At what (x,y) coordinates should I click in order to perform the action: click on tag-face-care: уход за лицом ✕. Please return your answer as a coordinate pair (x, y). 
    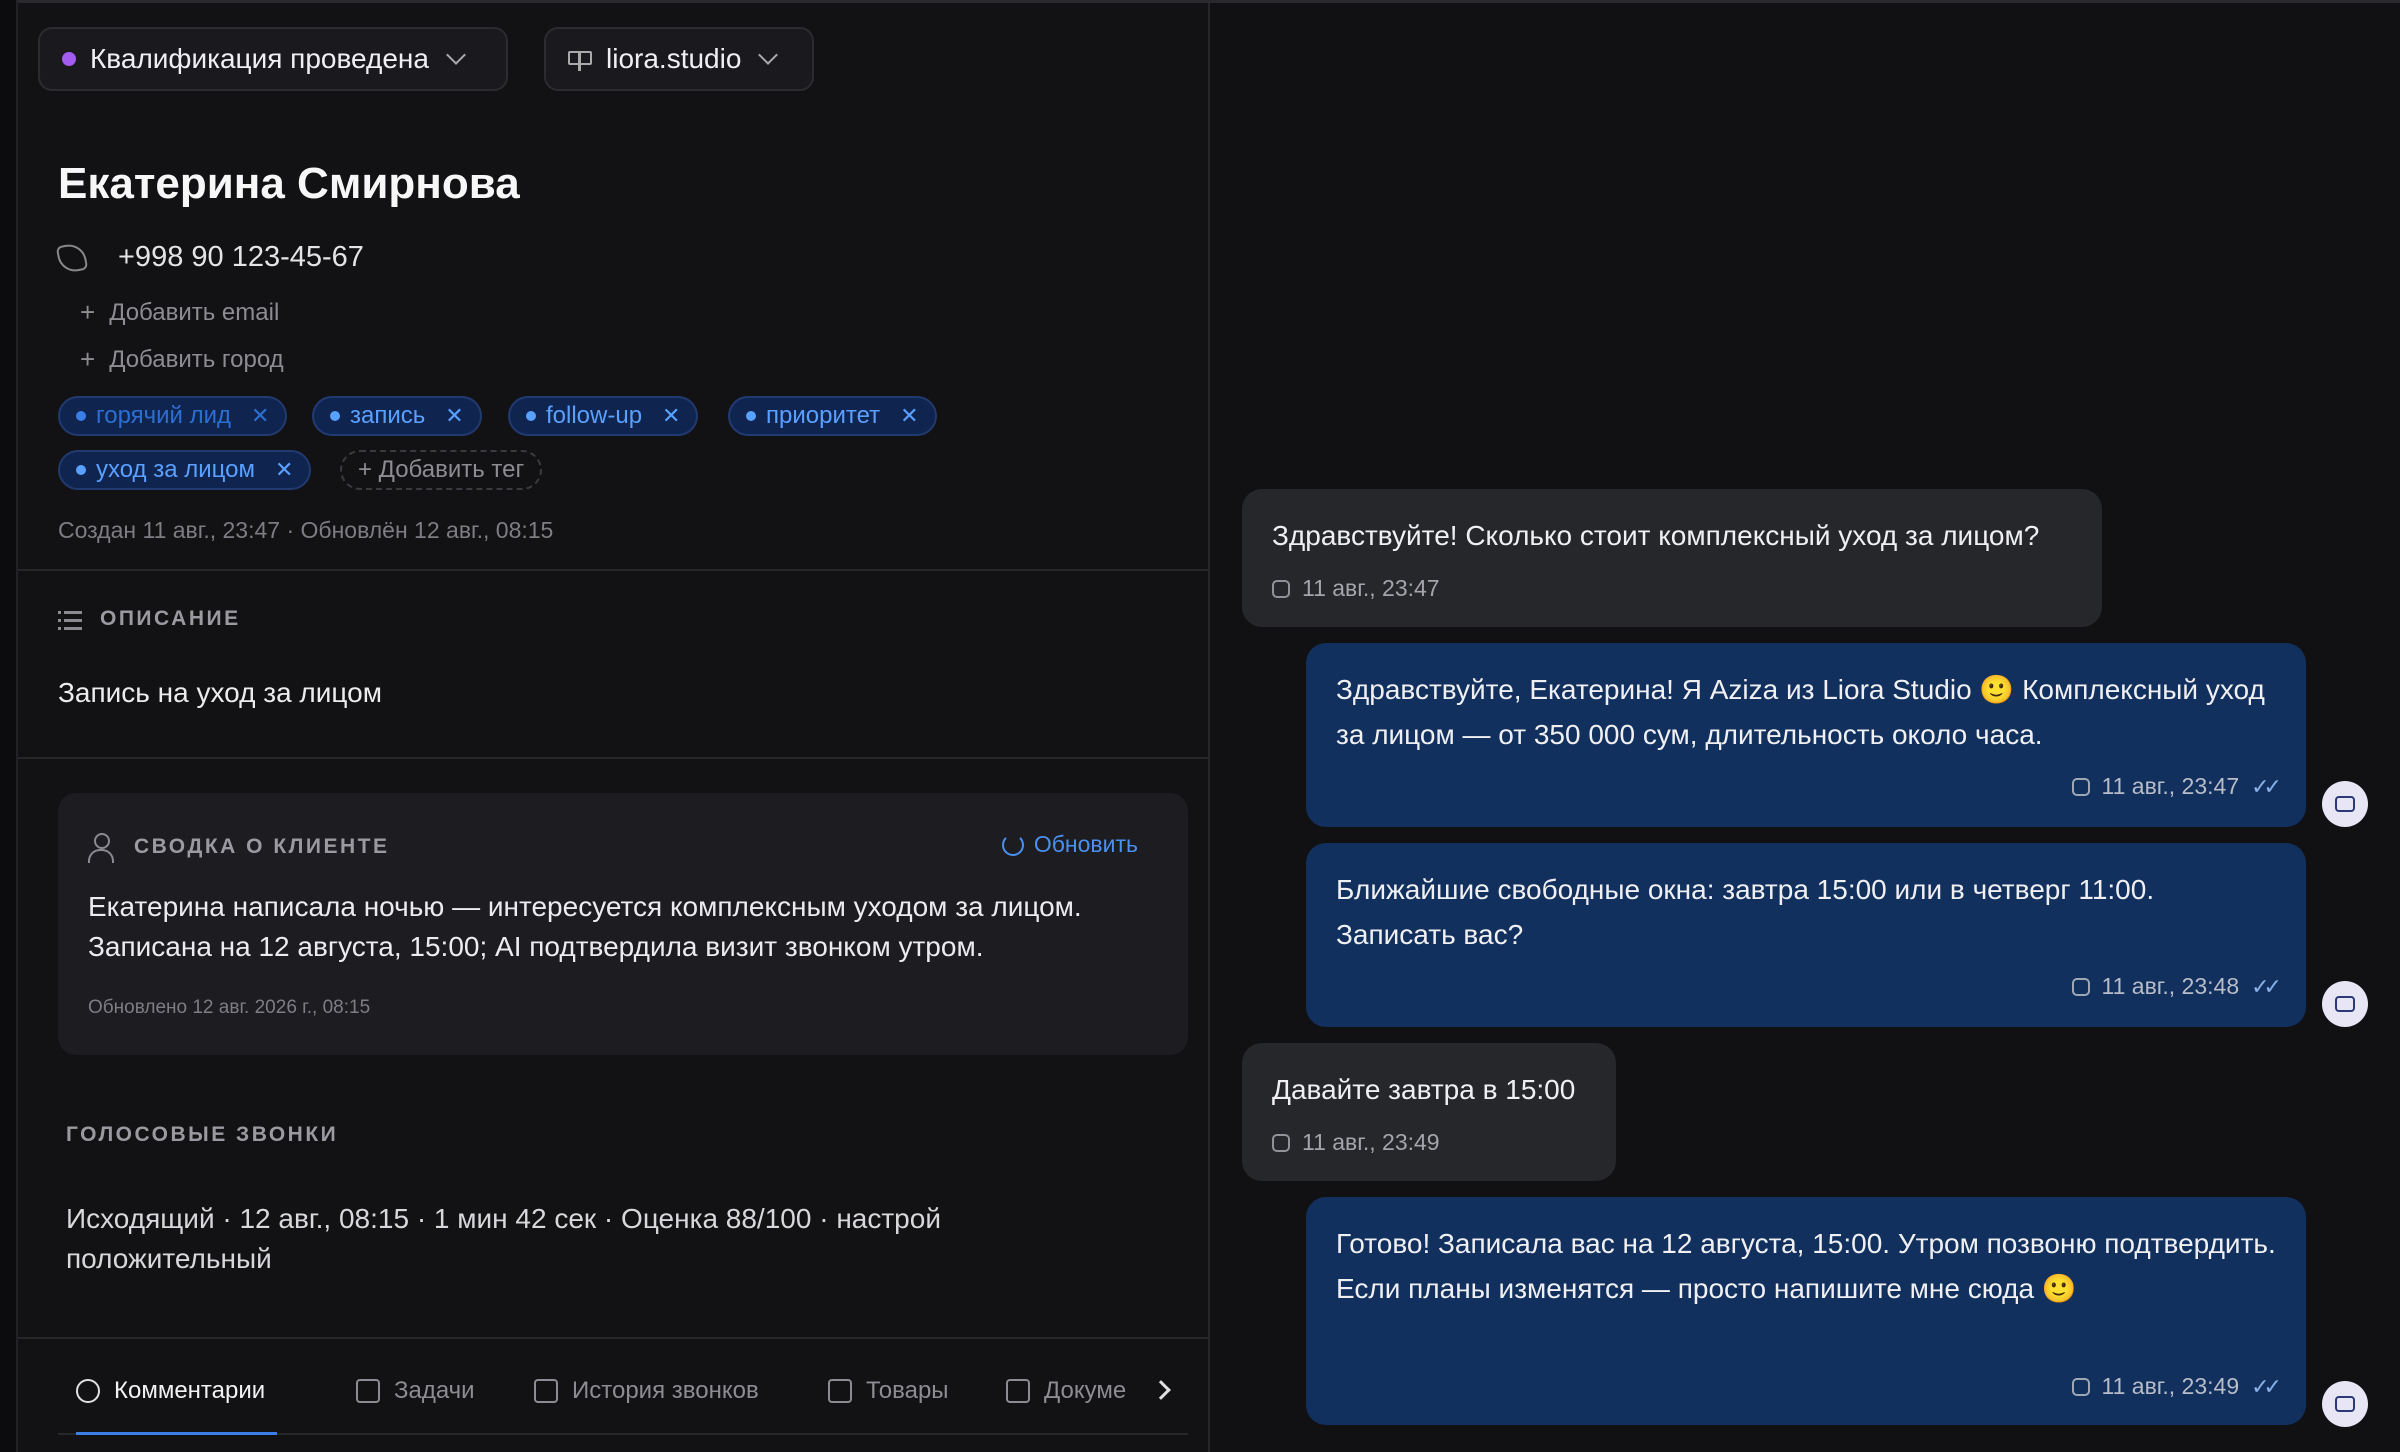
    Looking at the image, I should click on (185, 470).